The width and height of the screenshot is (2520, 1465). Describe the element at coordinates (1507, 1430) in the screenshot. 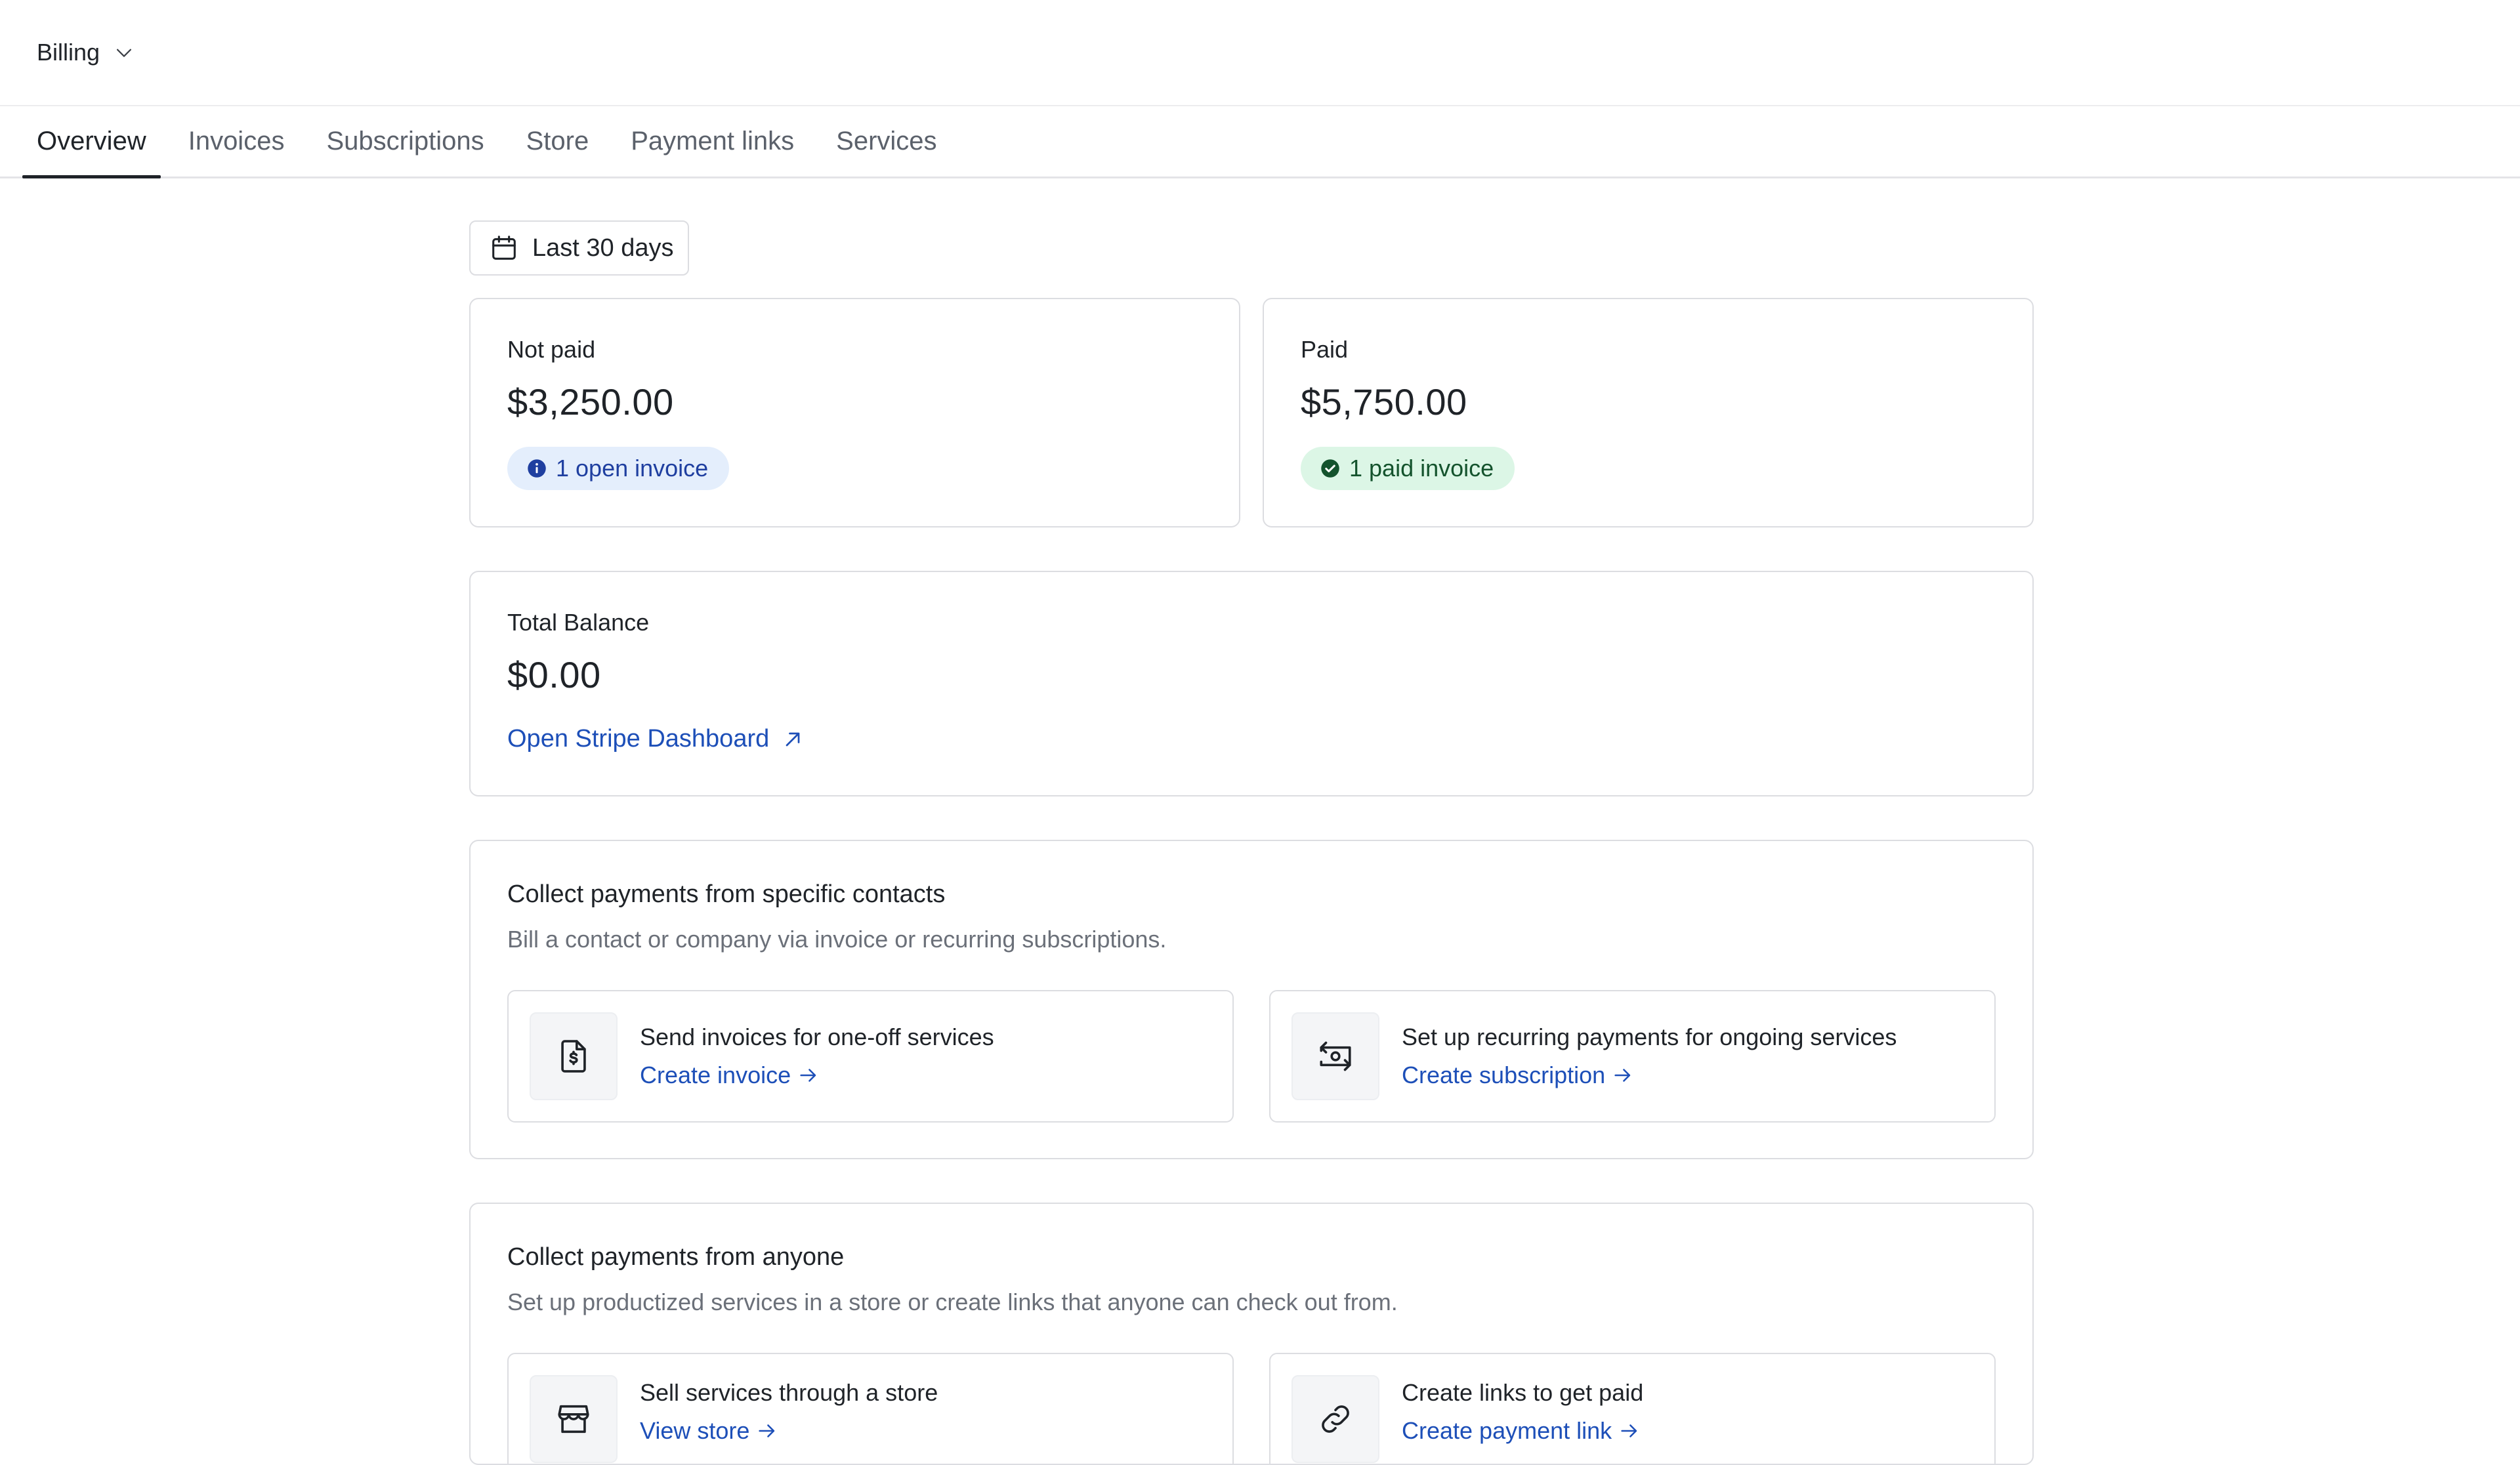

I see `option-link-label: Create payment link` at that location.